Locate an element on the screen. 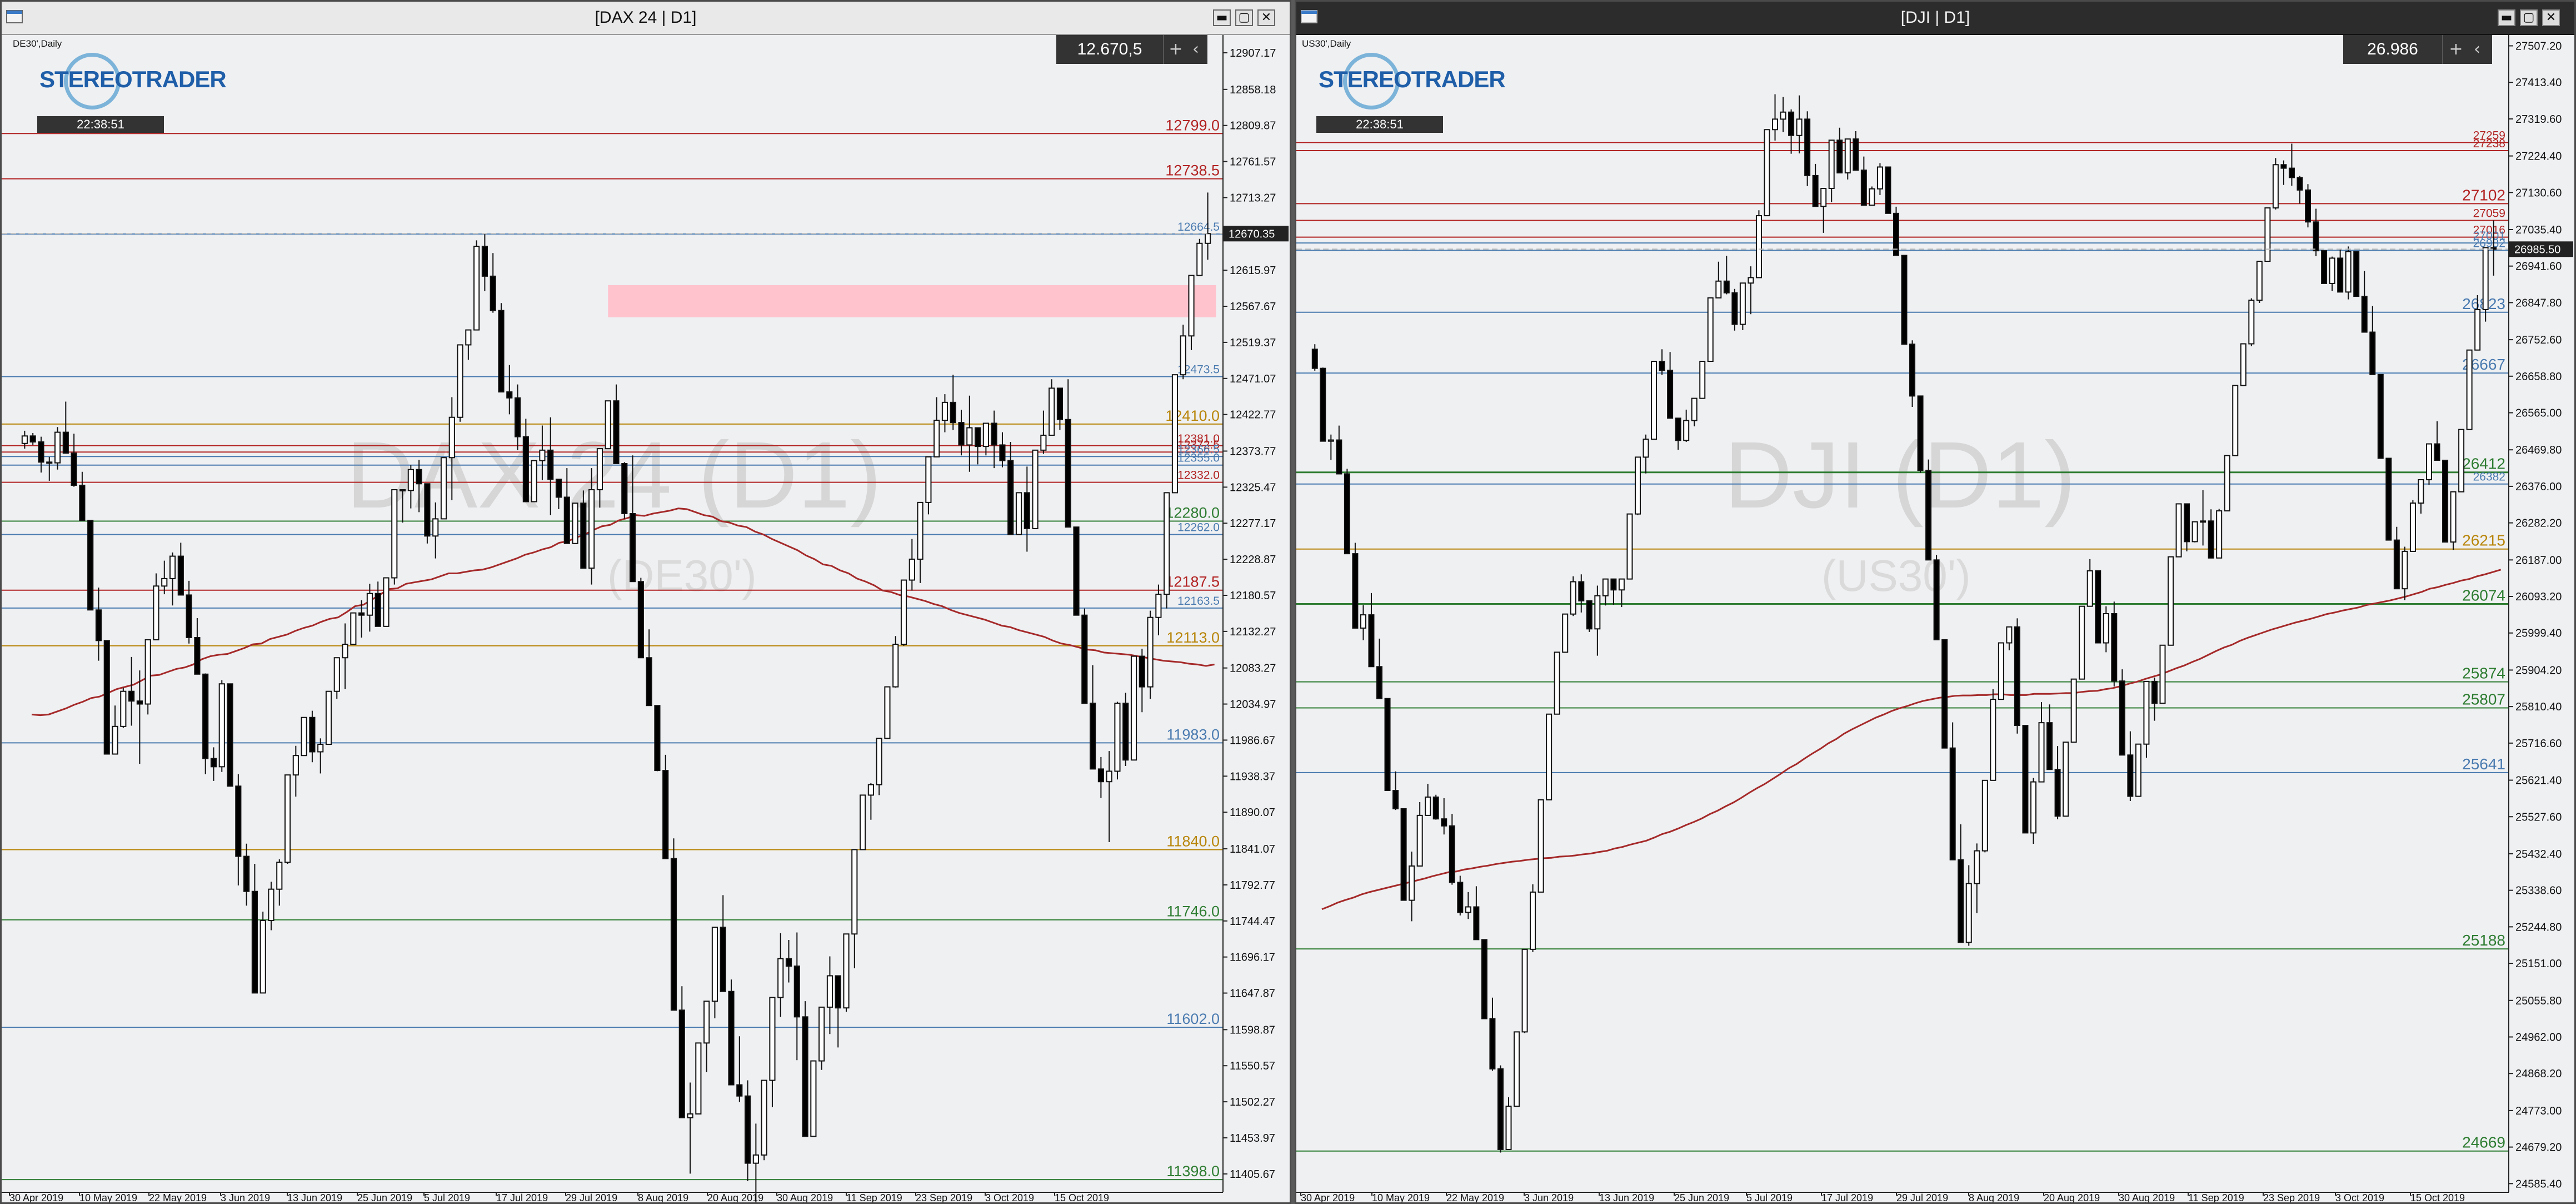 The height and width of the screenshot is (1204, 2576). price-tick-label: 25527.60 is located at coordinates (2539, 817).